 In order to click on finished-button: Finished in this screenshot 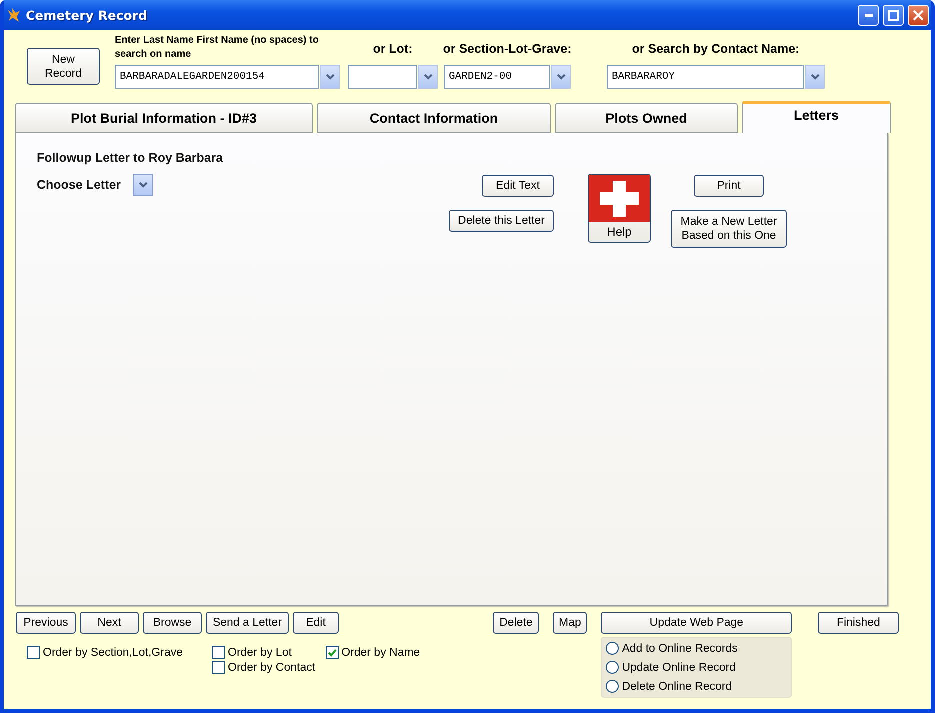, I will do `click(859, 623)`.